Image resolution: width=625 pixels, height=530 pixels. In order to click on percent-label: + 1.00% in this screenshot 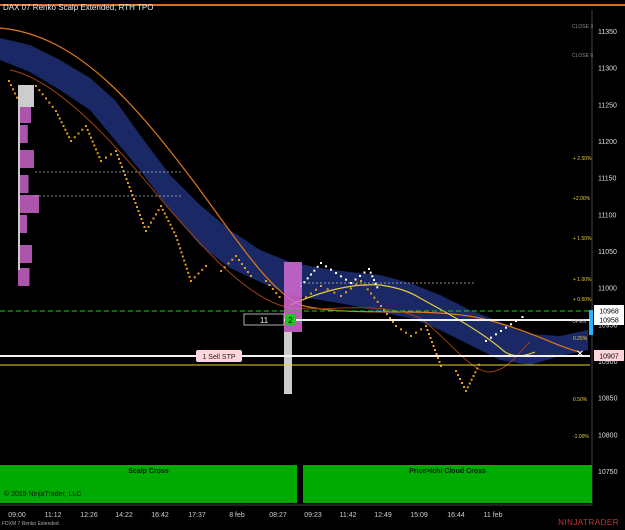, I will do `click(582, 280)`.